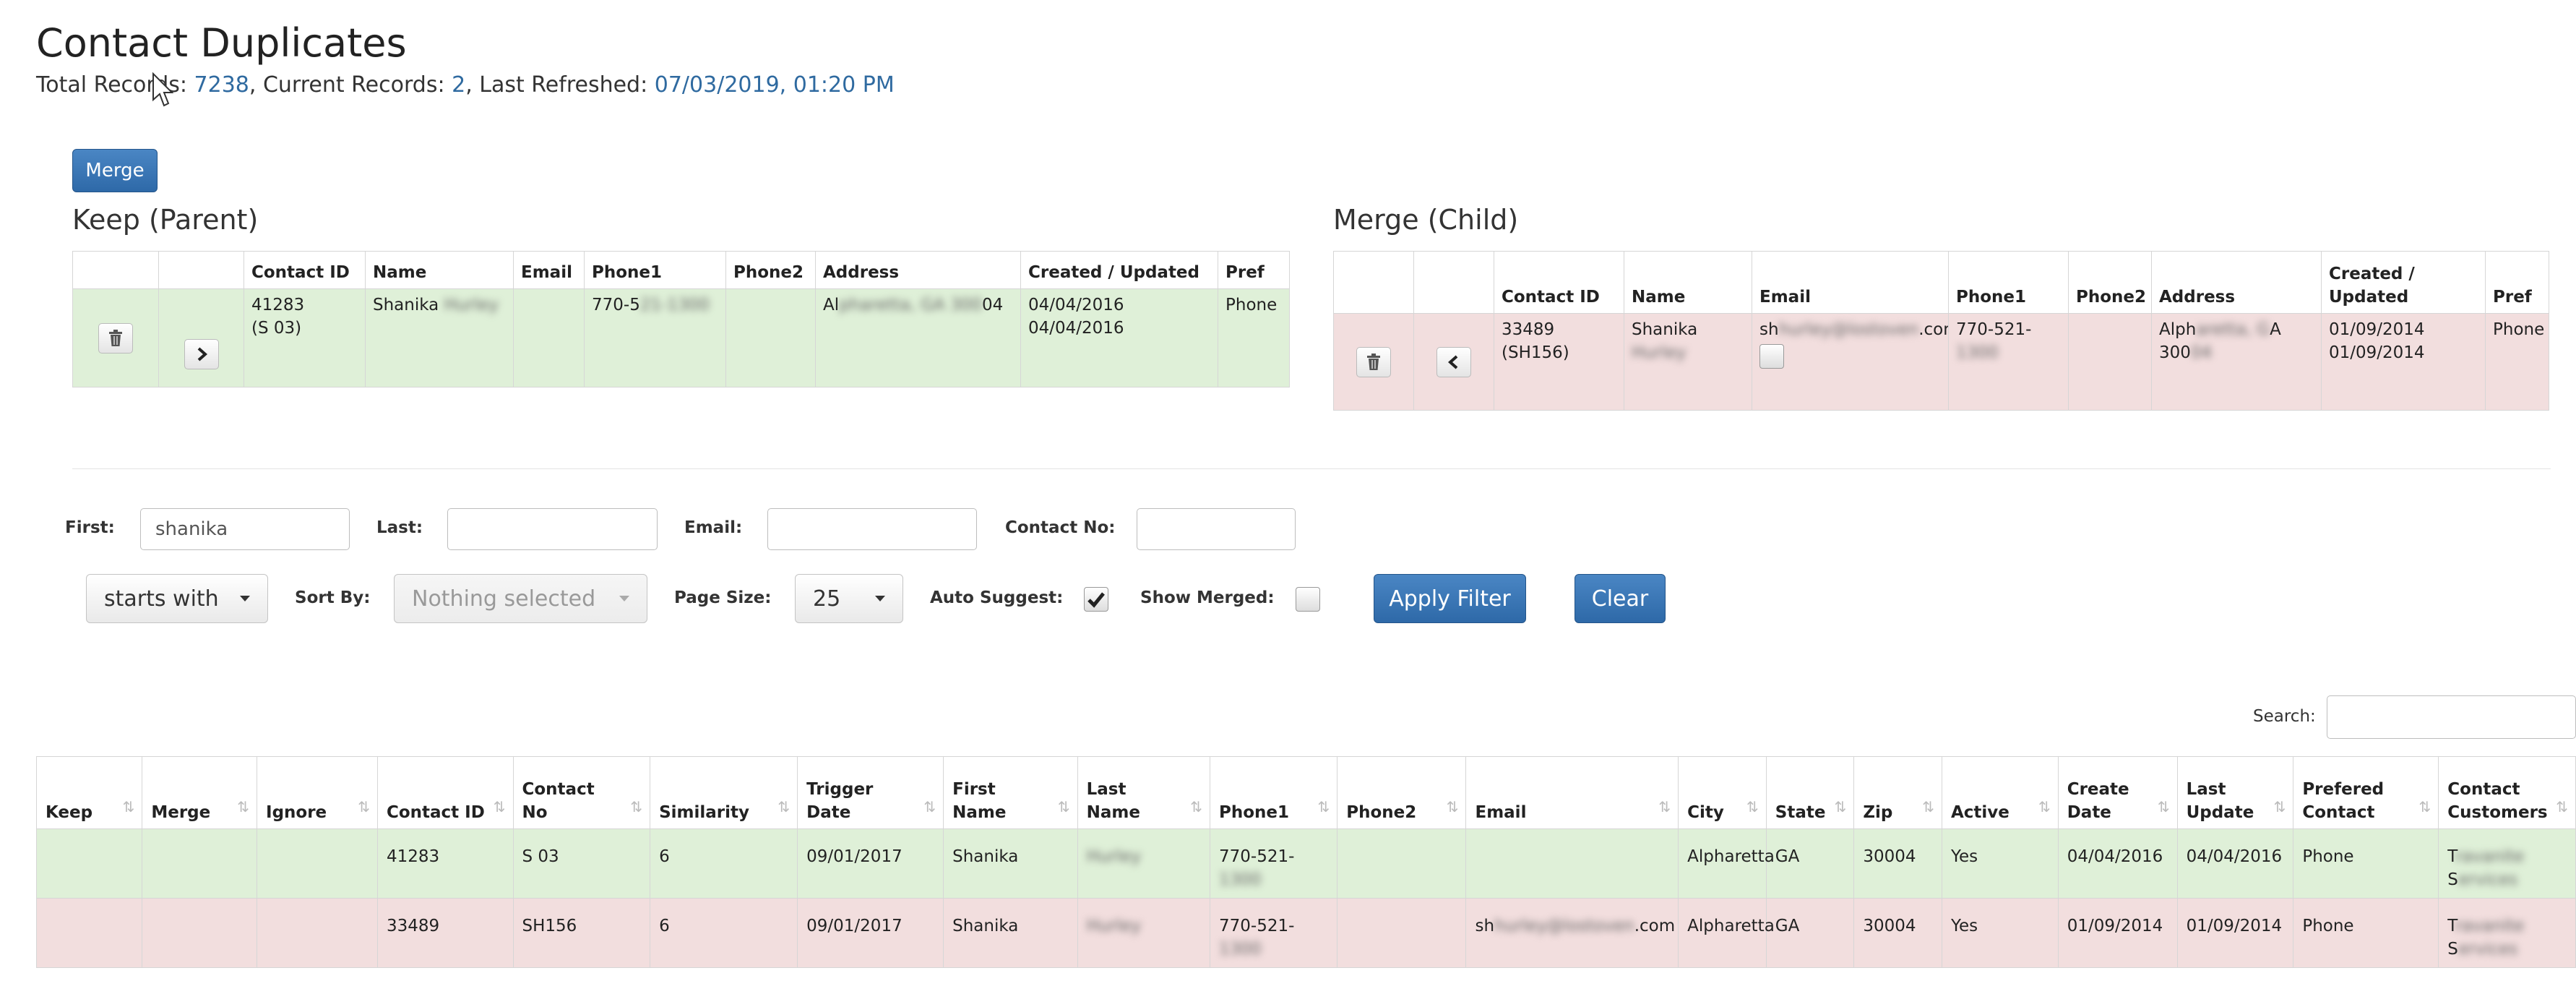  I want to click on col-last-name: Last Name ⇅, so click(1144, 792).